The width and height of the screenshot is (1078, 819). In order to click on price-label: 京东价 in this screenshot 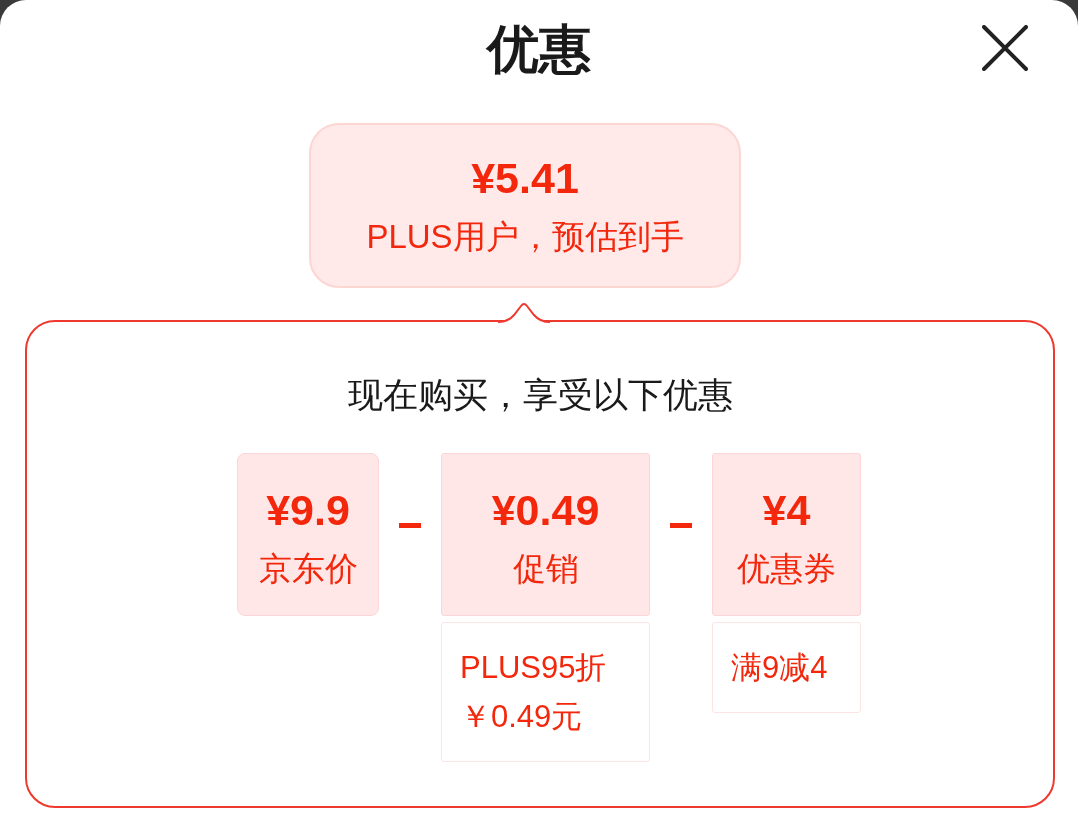, I will do `click(308, 569)`.